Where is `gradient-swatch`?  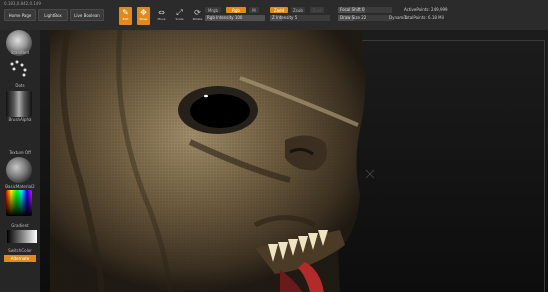 gradient-swatch is located at coordinates (22, 236).